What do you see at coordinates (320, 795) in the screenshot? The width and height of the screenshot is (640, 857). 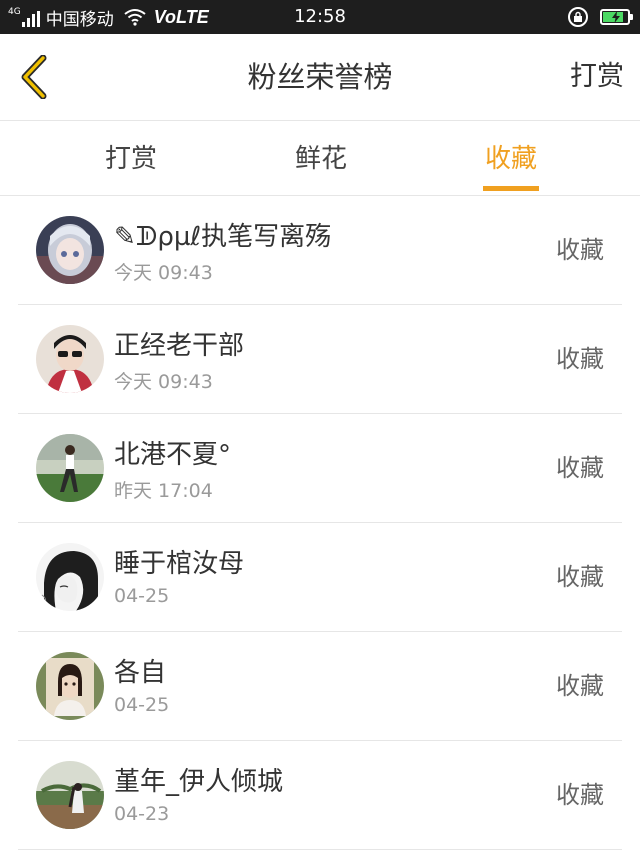 I see `list-item: 堇年_伊人倾城 04-23 收藏` at bounding box center [320, 795].